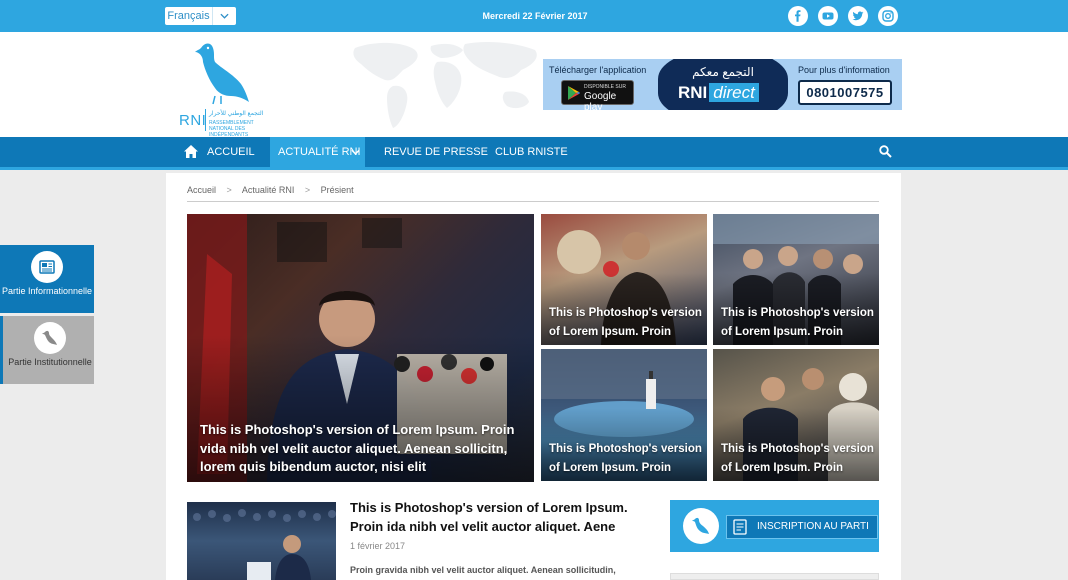 The height and width of the screenshot is (580, 1068). Describe the element at coordinates (844, 70) in the screenshot. I see `info-label: Pour plus d'information` at that location.